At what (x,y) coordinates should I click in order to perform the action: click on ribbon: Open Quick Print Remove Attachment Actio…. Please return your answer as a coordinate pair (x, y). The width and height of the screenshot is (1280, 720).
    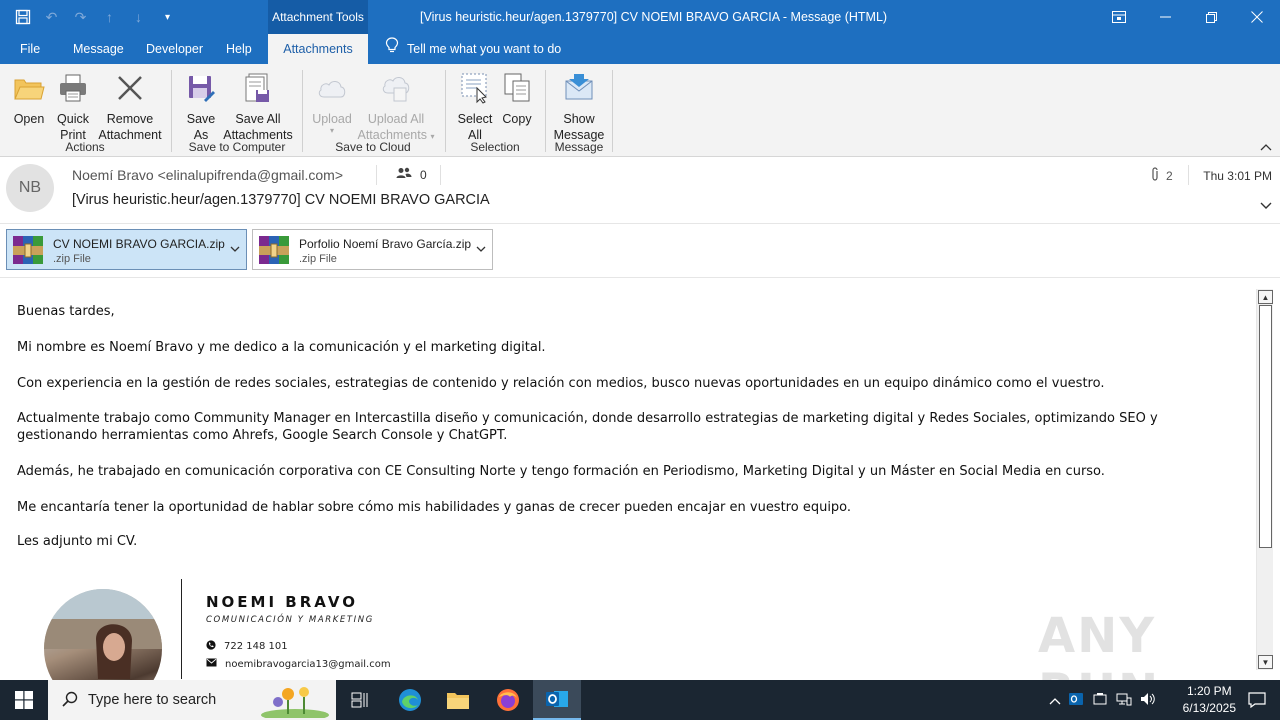
    Looking at the image, I should click on (640, 110).